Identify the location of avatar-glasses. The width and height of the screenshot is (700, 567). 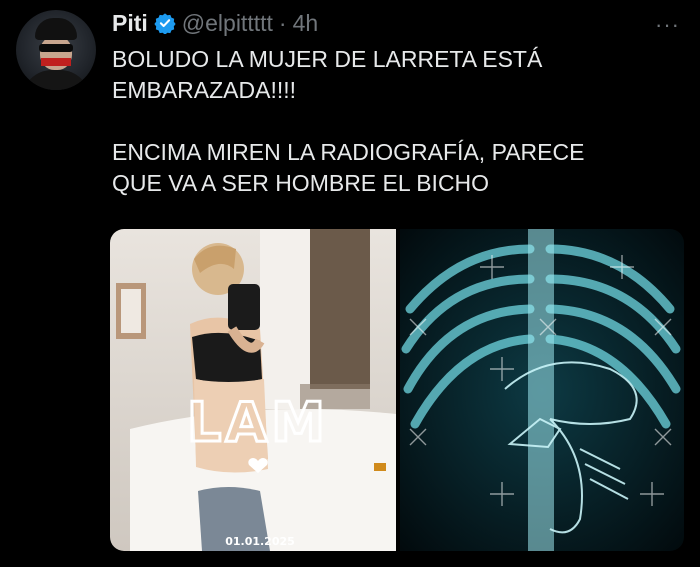
(56, 48).